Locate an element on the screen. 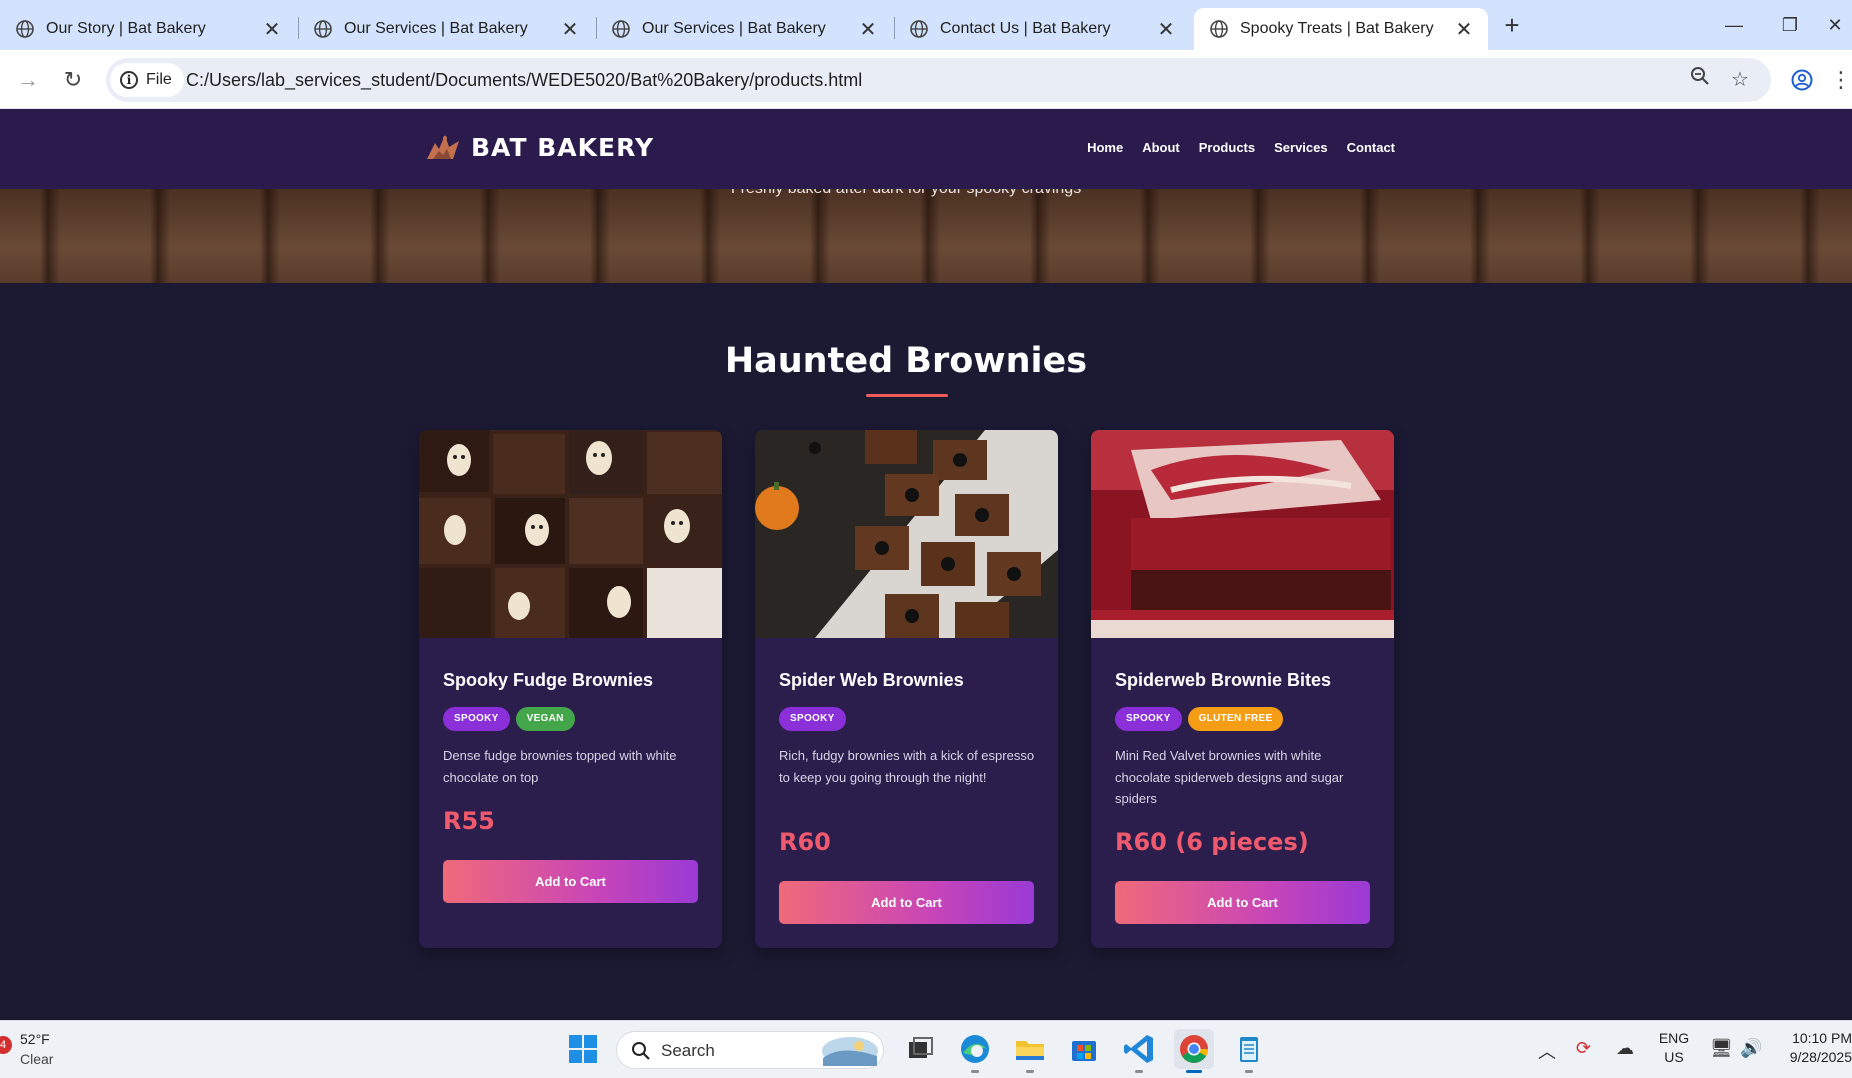 This screenshot has width=1852, height=1078. network-icon: 🖥 is located at coordinates (1721, 1048).